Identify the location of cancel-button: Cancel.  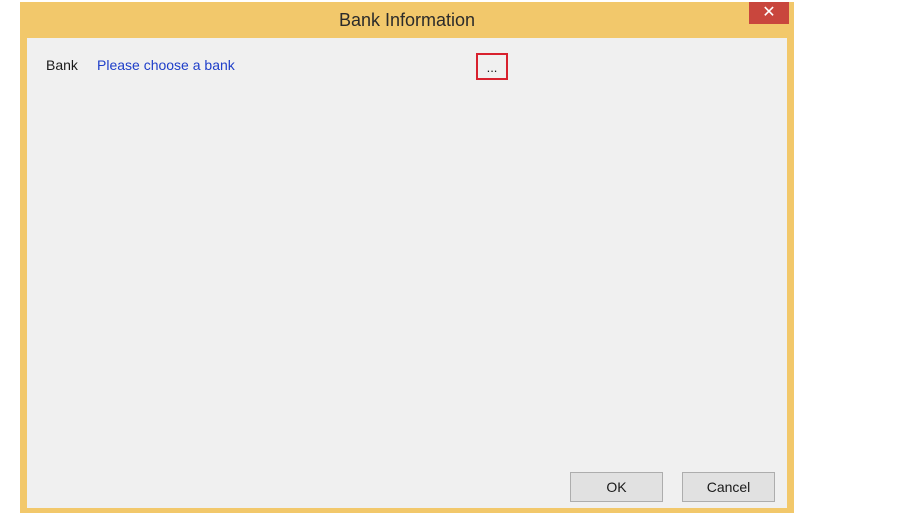
(728, 487).